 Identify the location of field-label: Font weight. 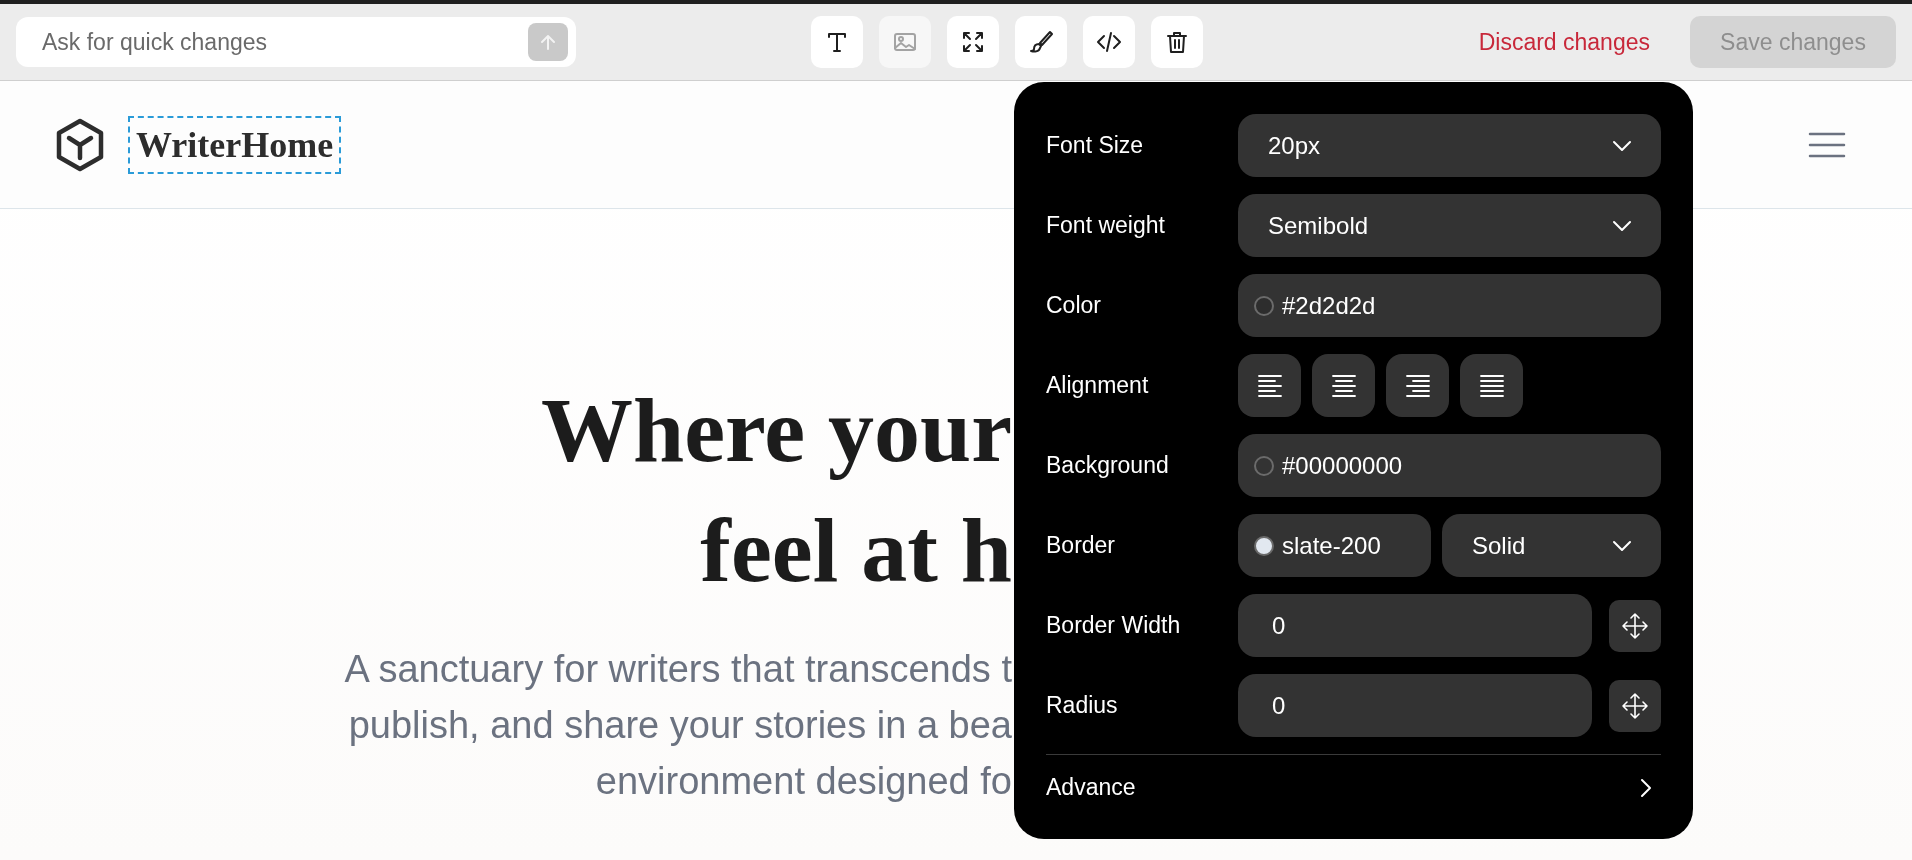
(1106, 225).